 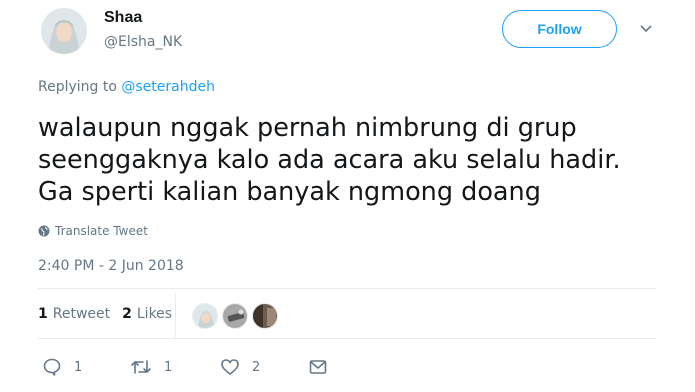 I want to click on timestamp: 2:40 PM - 2 Jun 2018, so click(x=111, y=266).